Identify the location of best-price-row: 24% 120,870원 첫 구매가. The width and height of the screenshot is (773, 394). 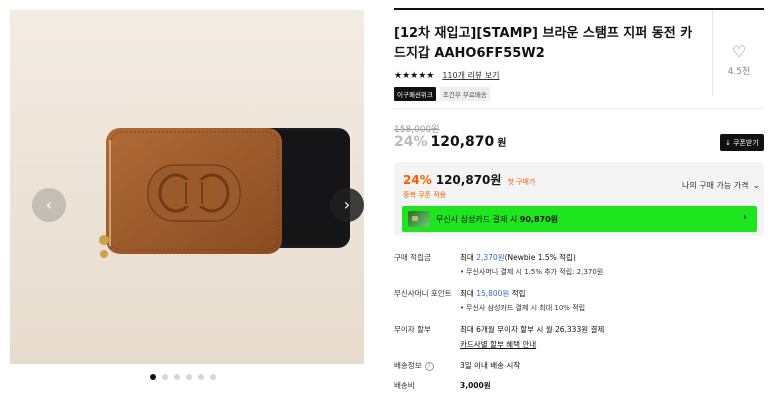
(469, 179).